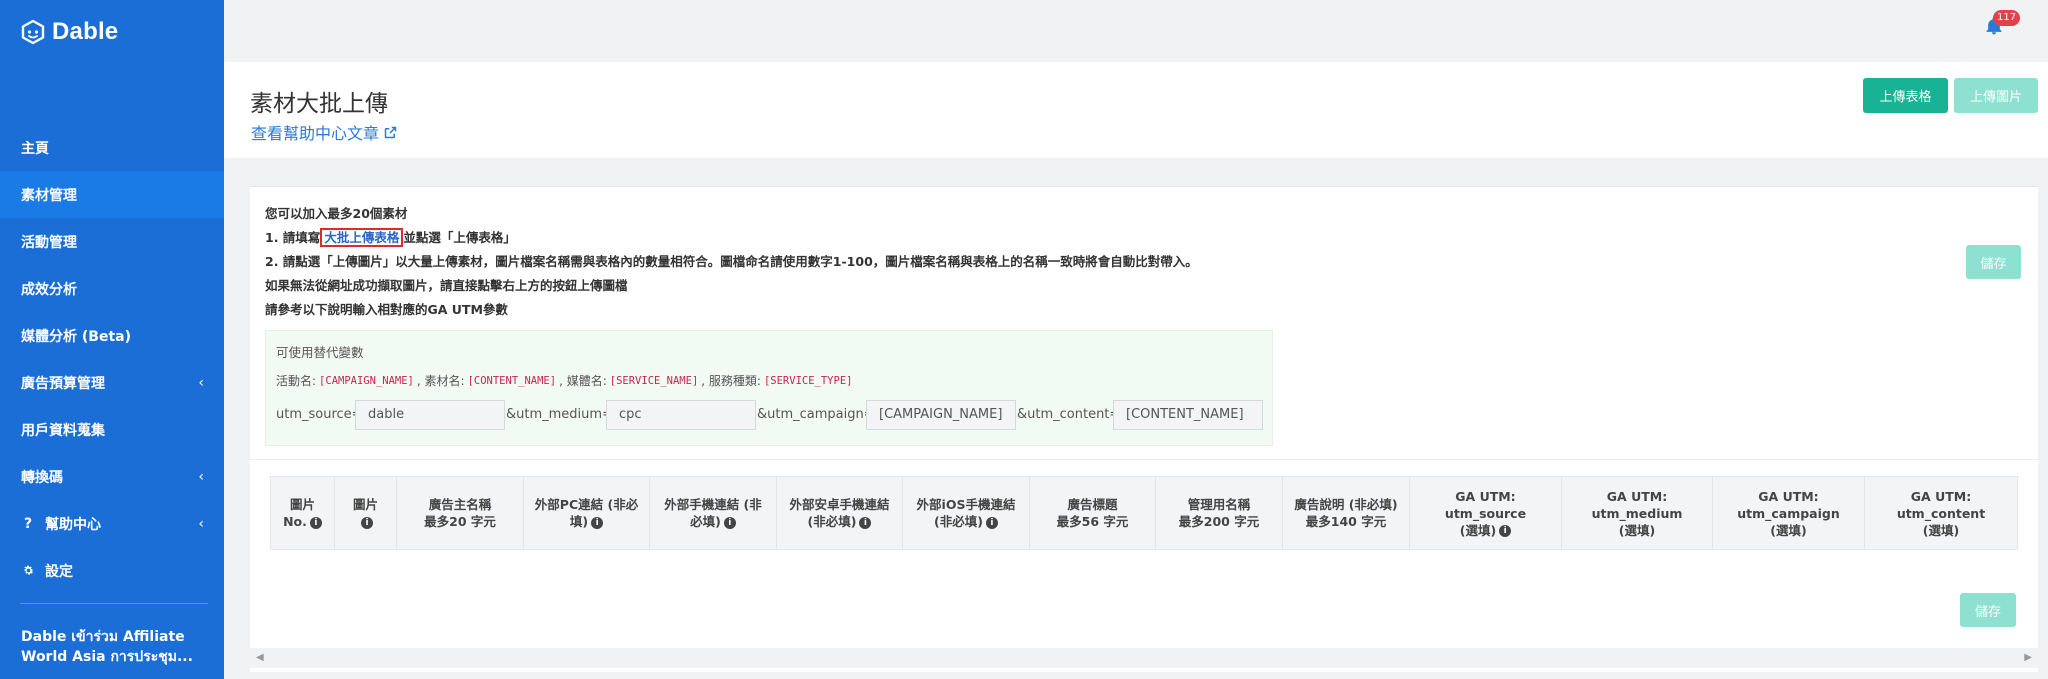  Describe the element at coordinates (731, 238) in the screenshot. I see `instruction-line-2: 1. 請填寫 大批上傳表格 並點選「上傳表格」` at that location.